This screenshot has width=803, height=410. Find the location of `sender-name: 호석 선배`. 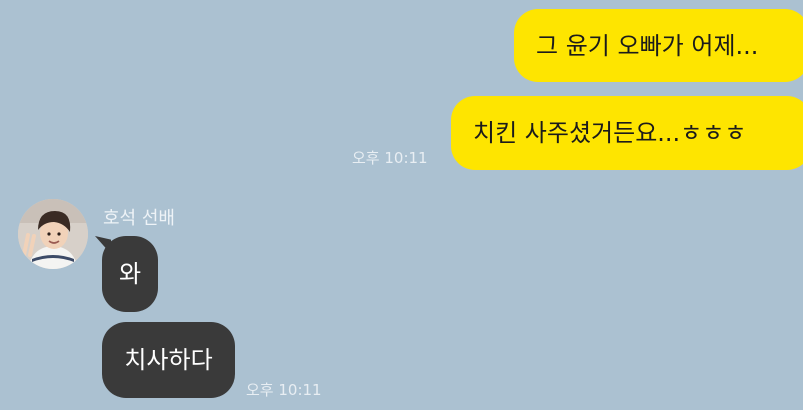

sender-name: 호석 선배 is located at coordinates (139, 218).